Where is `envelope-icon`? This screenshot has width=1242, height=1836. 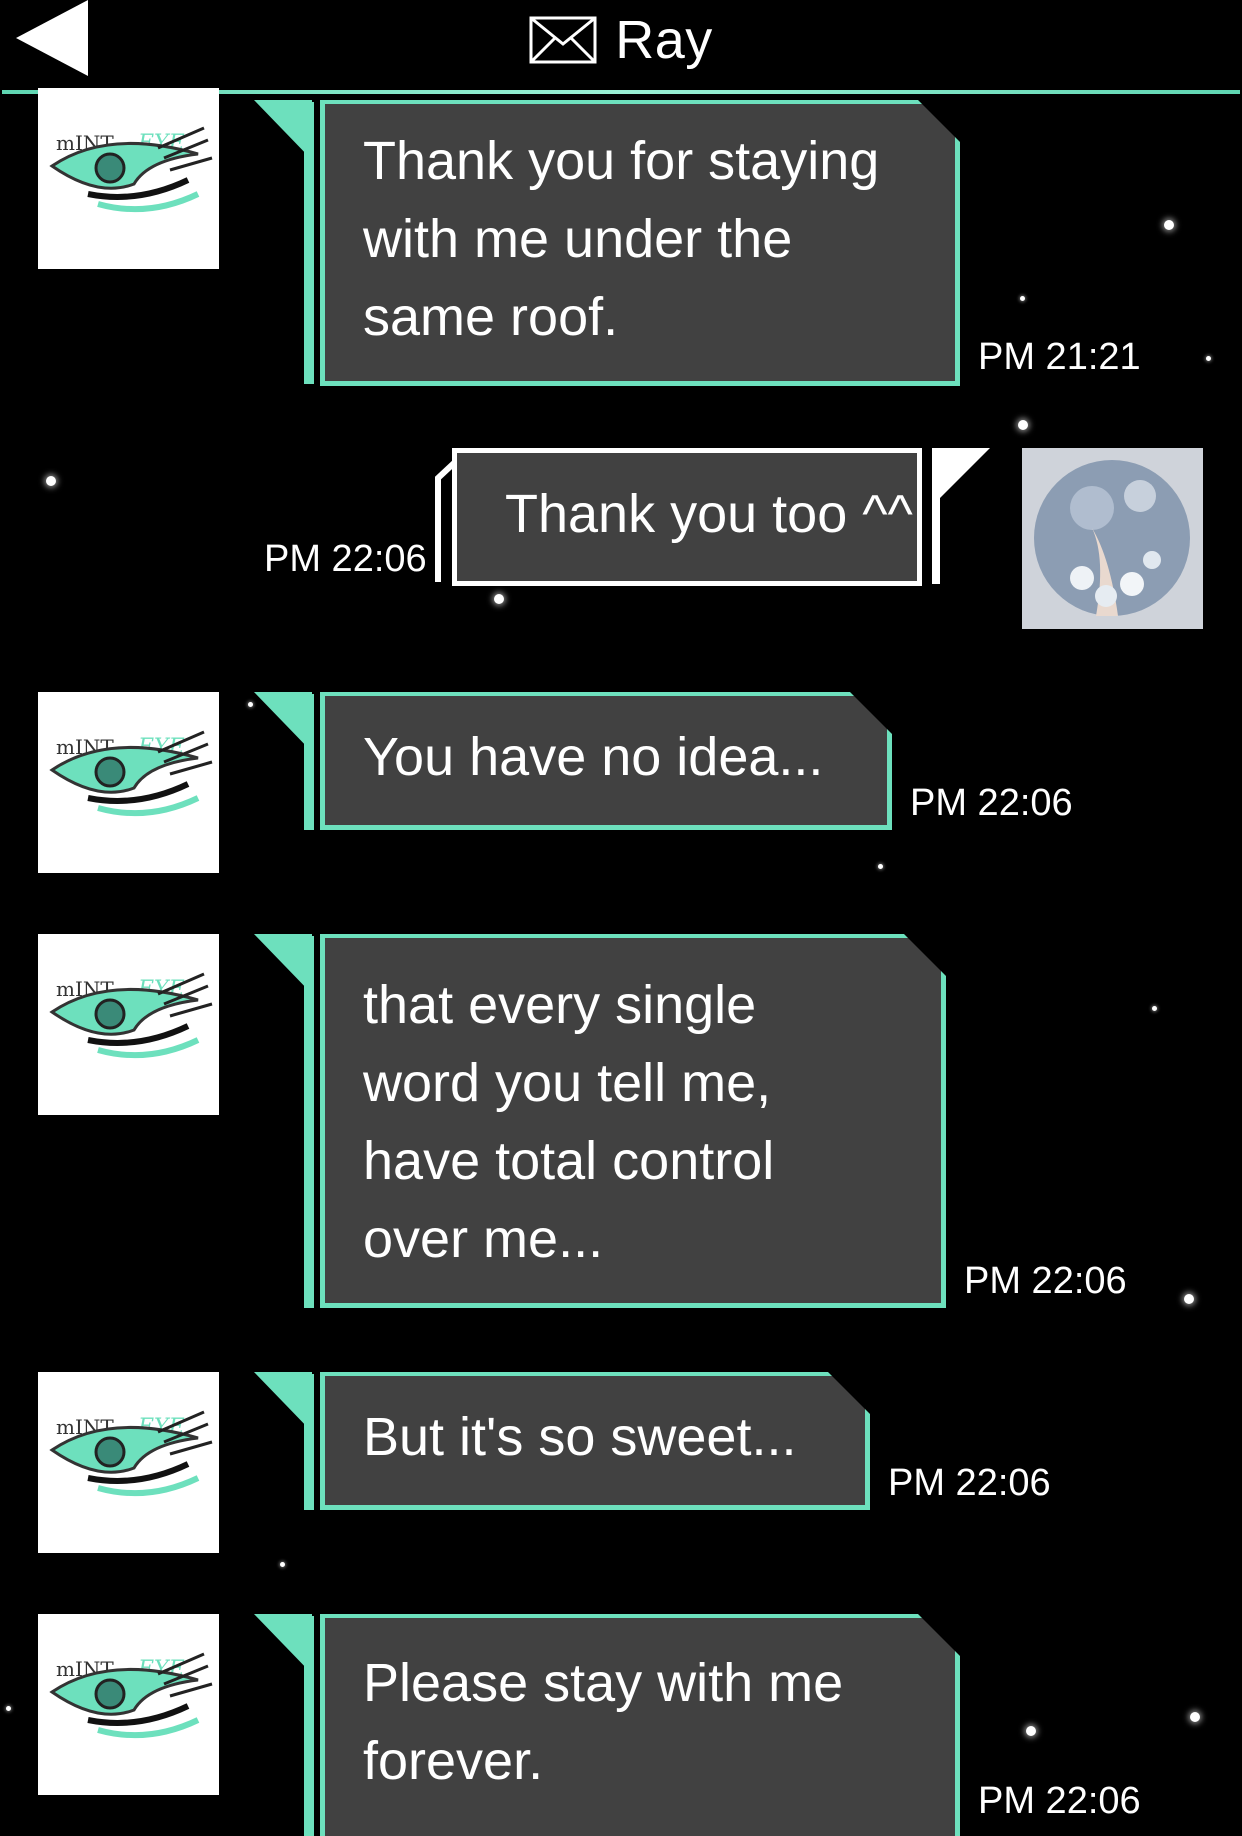
envelope-icon is located at coordinates (563, 40).